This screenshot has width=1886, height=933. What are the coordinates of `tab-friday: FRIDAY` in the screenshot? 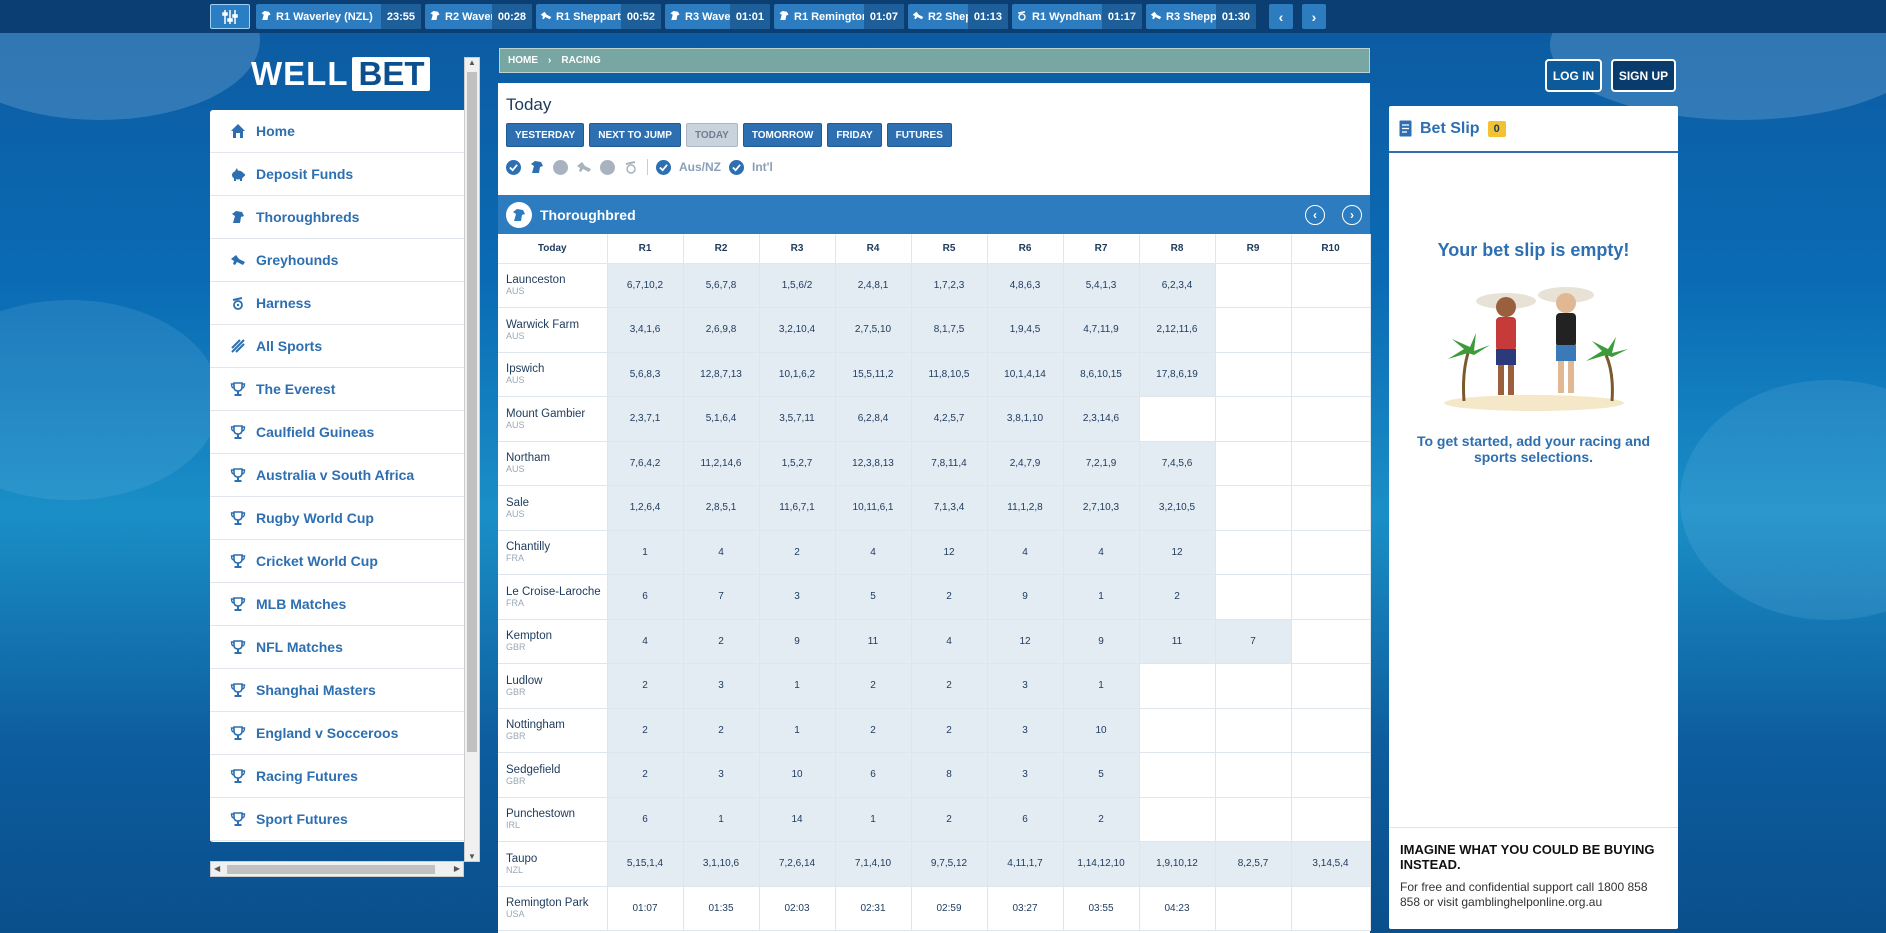 It's located at (854, 135).